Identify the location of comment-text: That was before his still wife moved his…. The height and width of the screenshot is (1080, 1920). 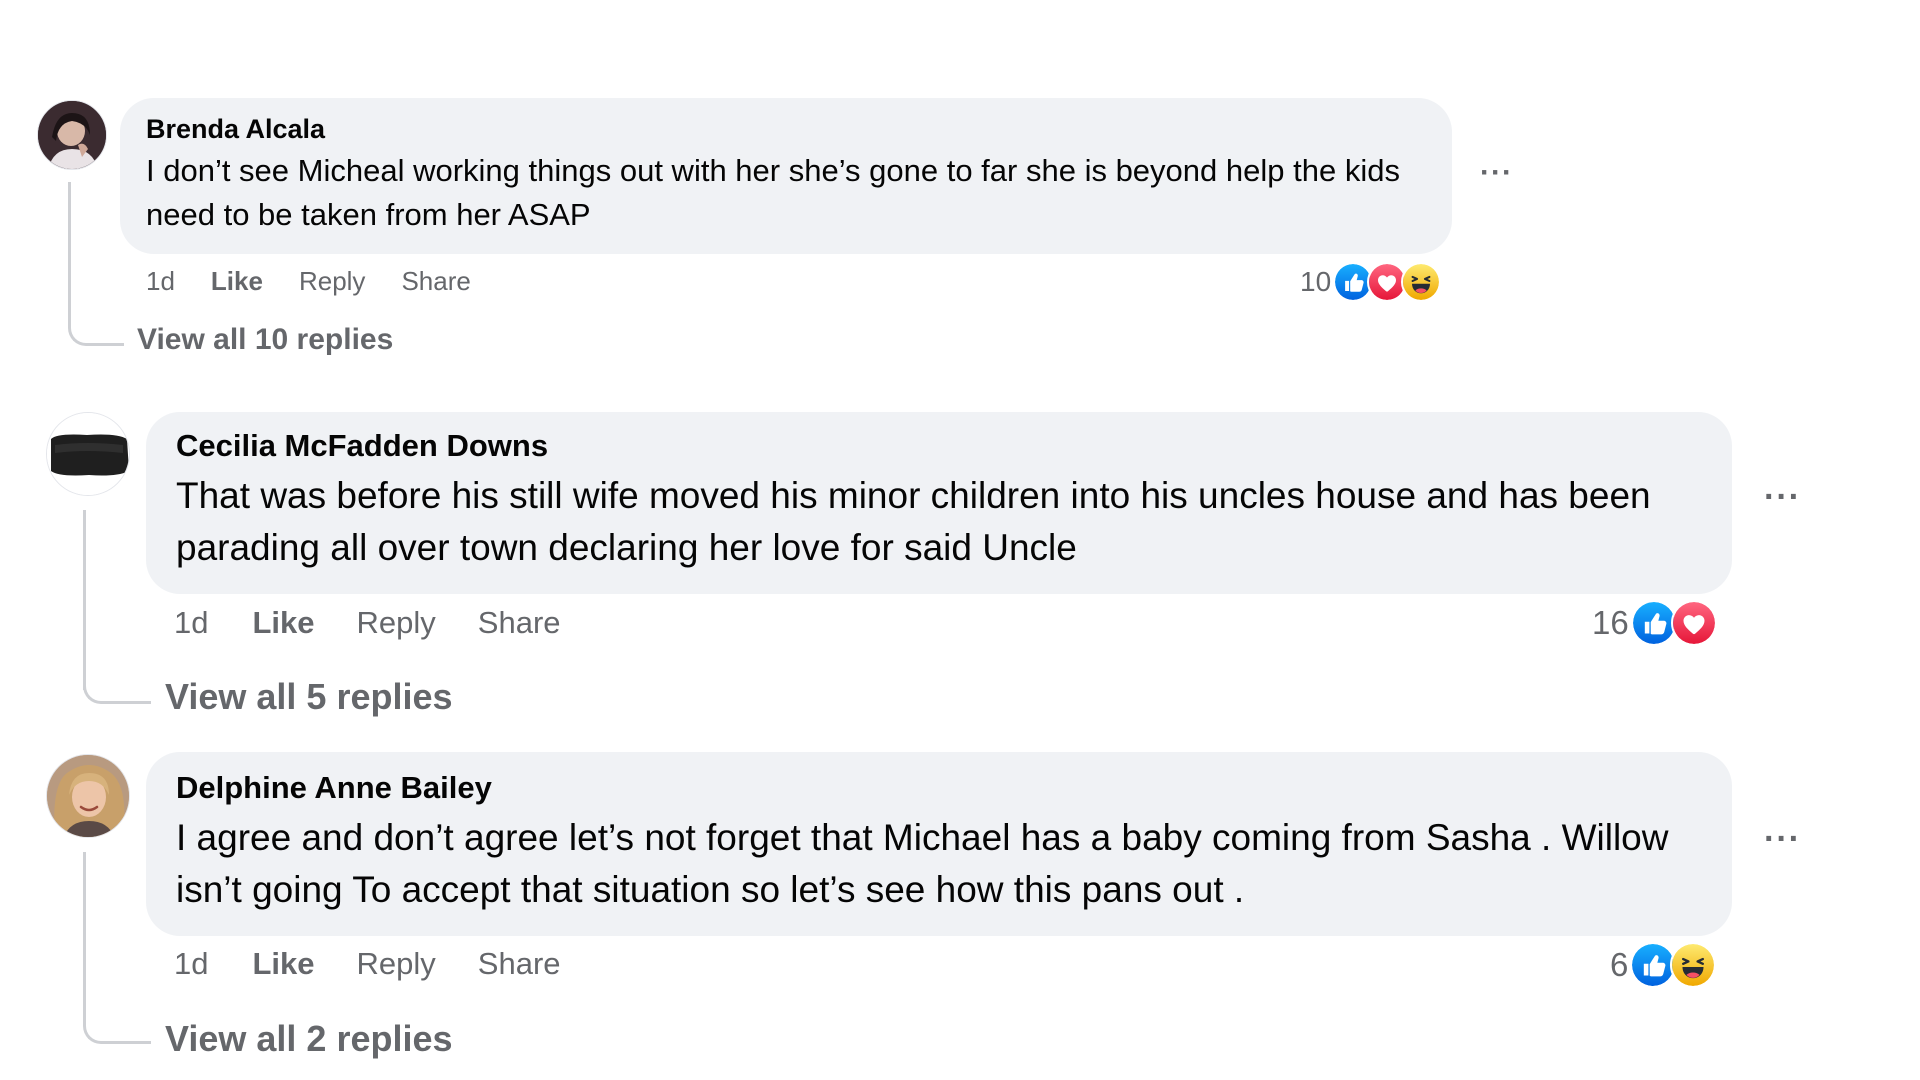
(913, 521).